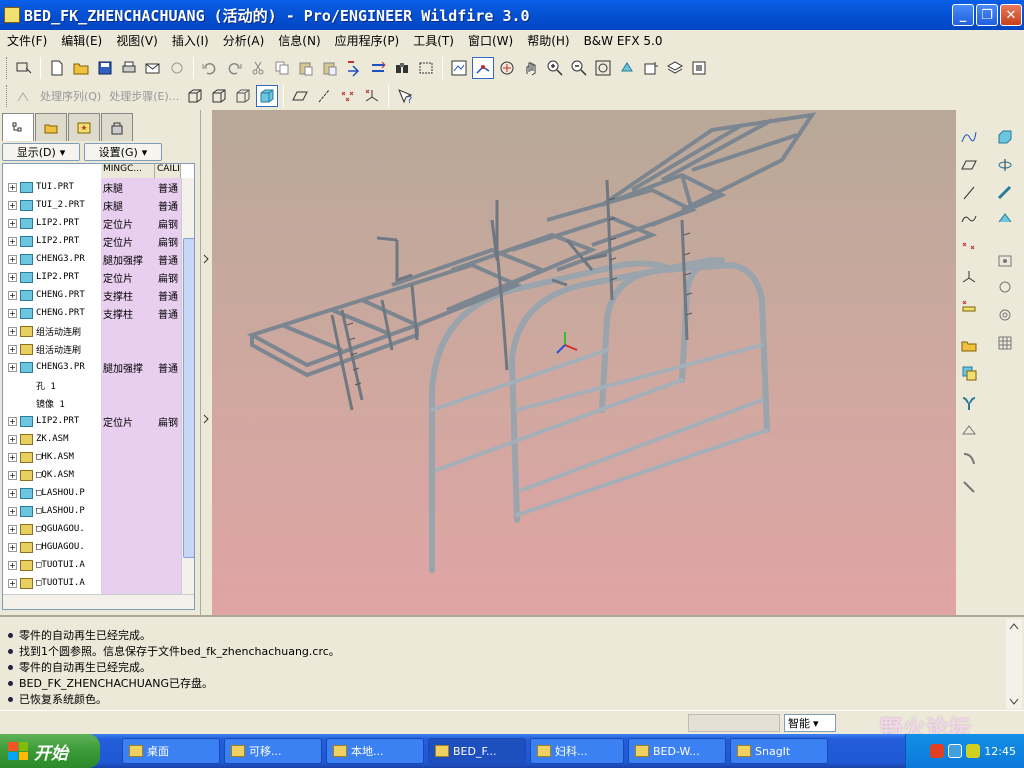  Describe the element at coordinates (324, 96) in the screenshot. I see `datum-axis-icon` at that location.